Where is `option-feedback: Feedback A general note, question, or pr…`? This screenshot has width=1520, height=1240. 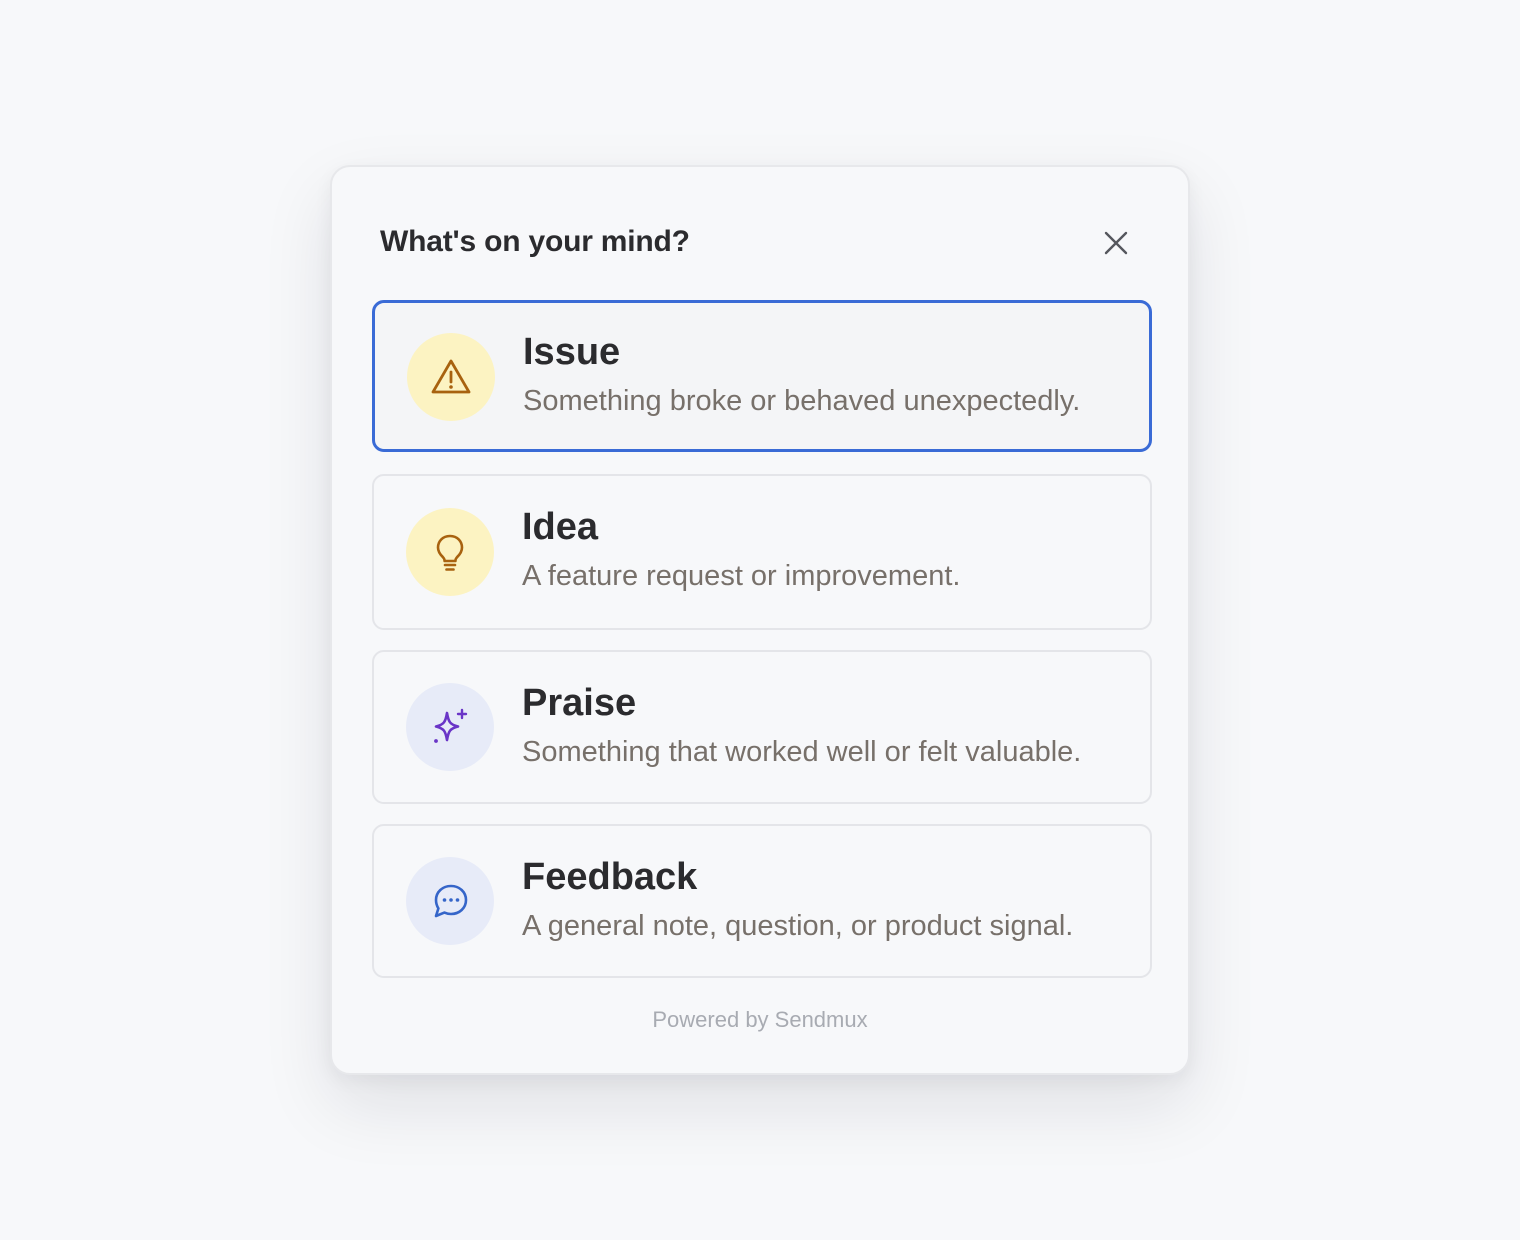
option-feedback: Feedback A general note, question, or pr… is located at coordinates (762, 901).